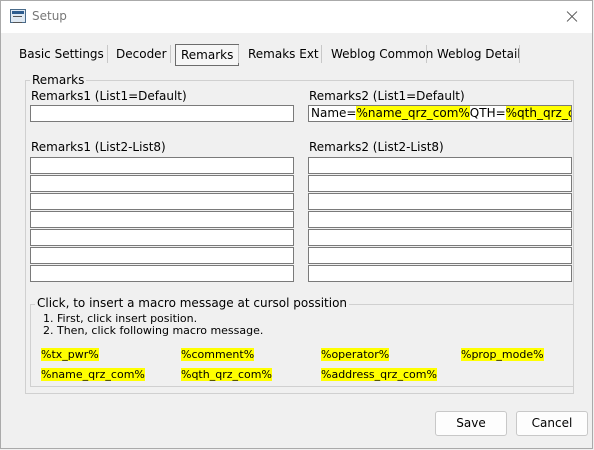 The image size is (594, 450). What do you see at coordinates (61, 54) in the screenshot?
I see `tab-basic-settings: Basic Settings` at bounding box center [61, 54].